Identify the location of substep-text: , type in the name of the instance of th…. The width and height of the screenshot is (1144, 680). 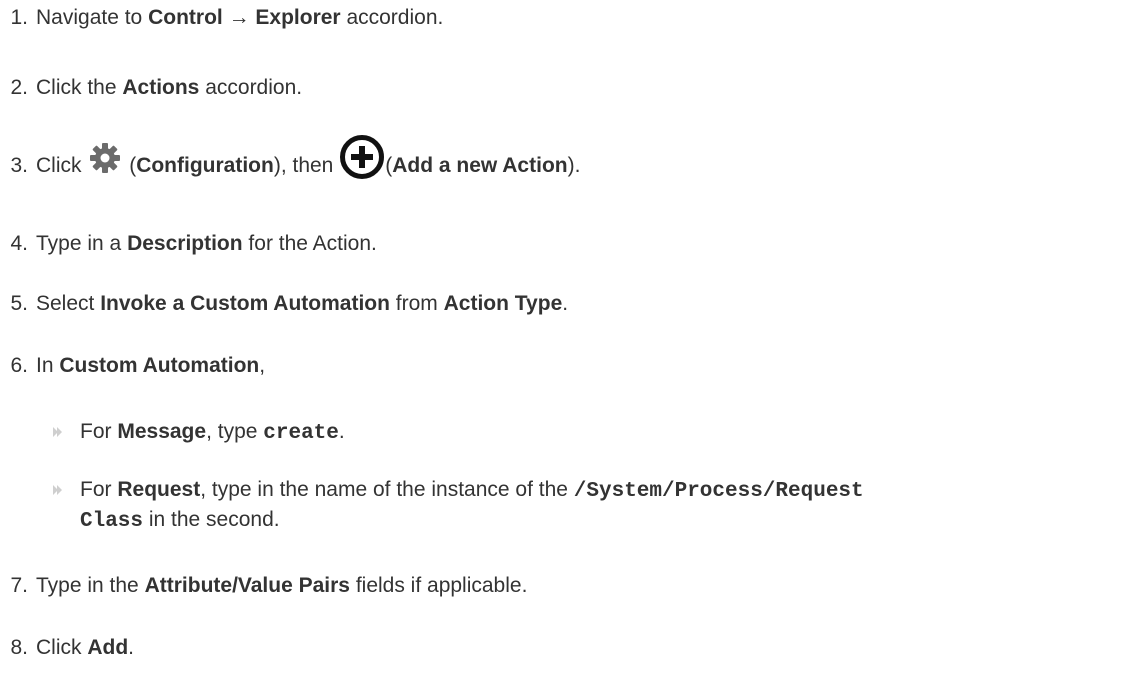
(387, 489).